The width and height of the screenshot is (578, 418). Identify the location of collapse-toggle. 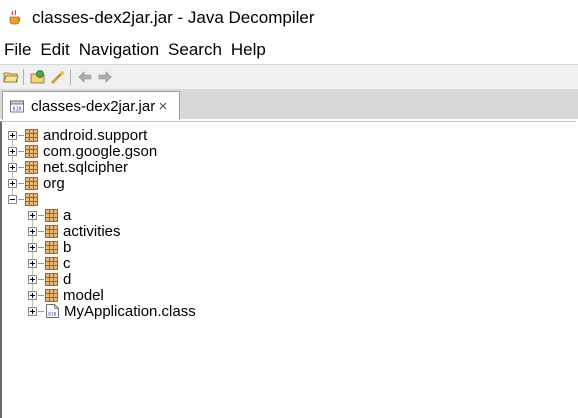
(12, 199).